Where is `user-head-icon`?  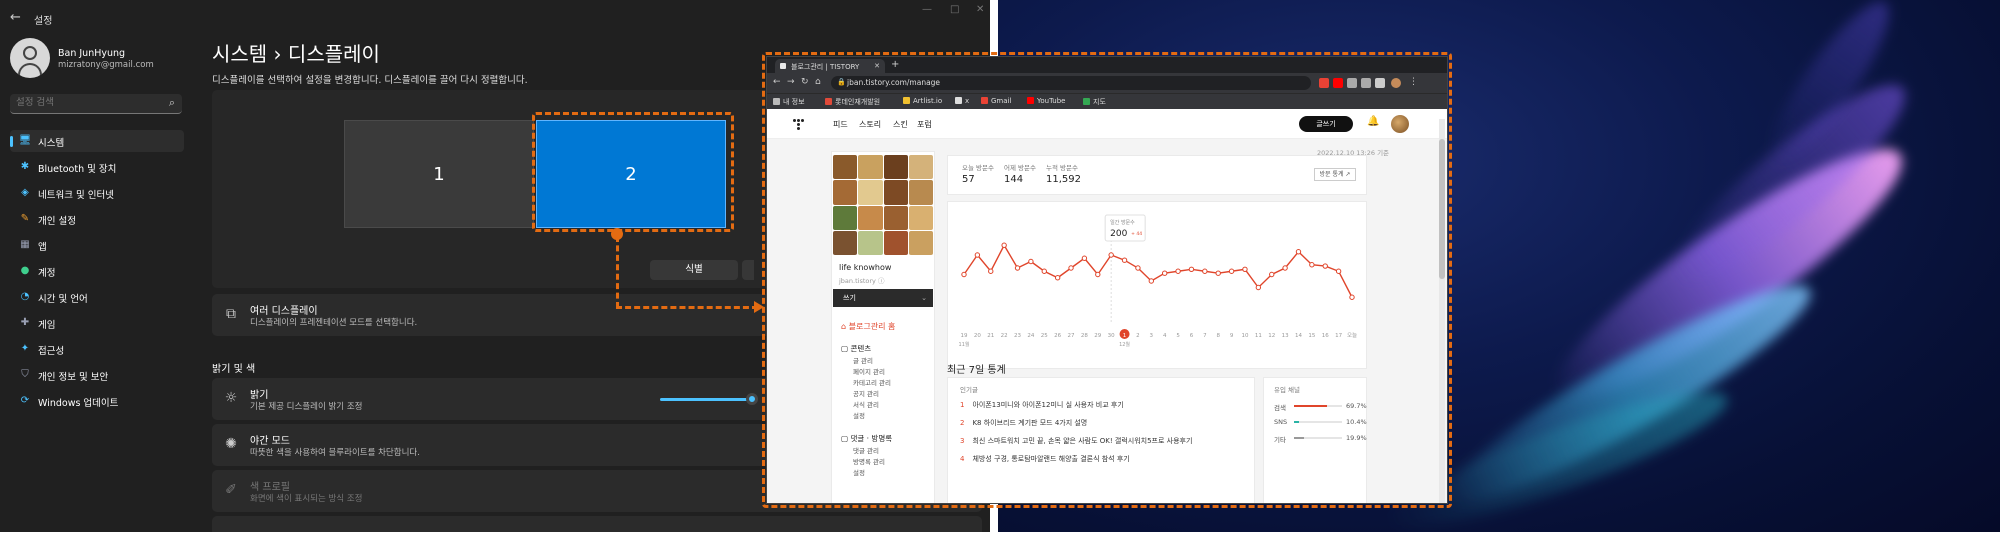 user-head-icon is located at coordinates (30, 53).